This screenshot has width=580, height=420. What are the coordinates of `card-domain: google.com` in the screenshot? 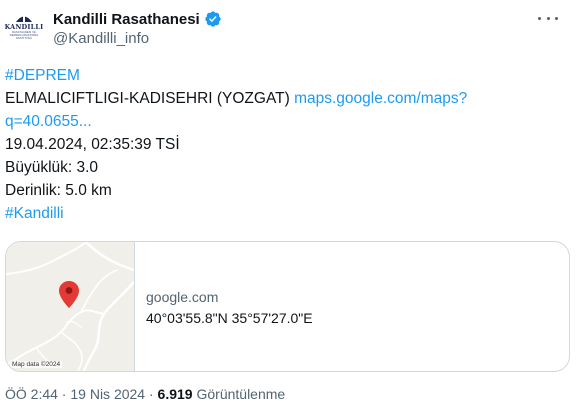 It's located at (182, 297).